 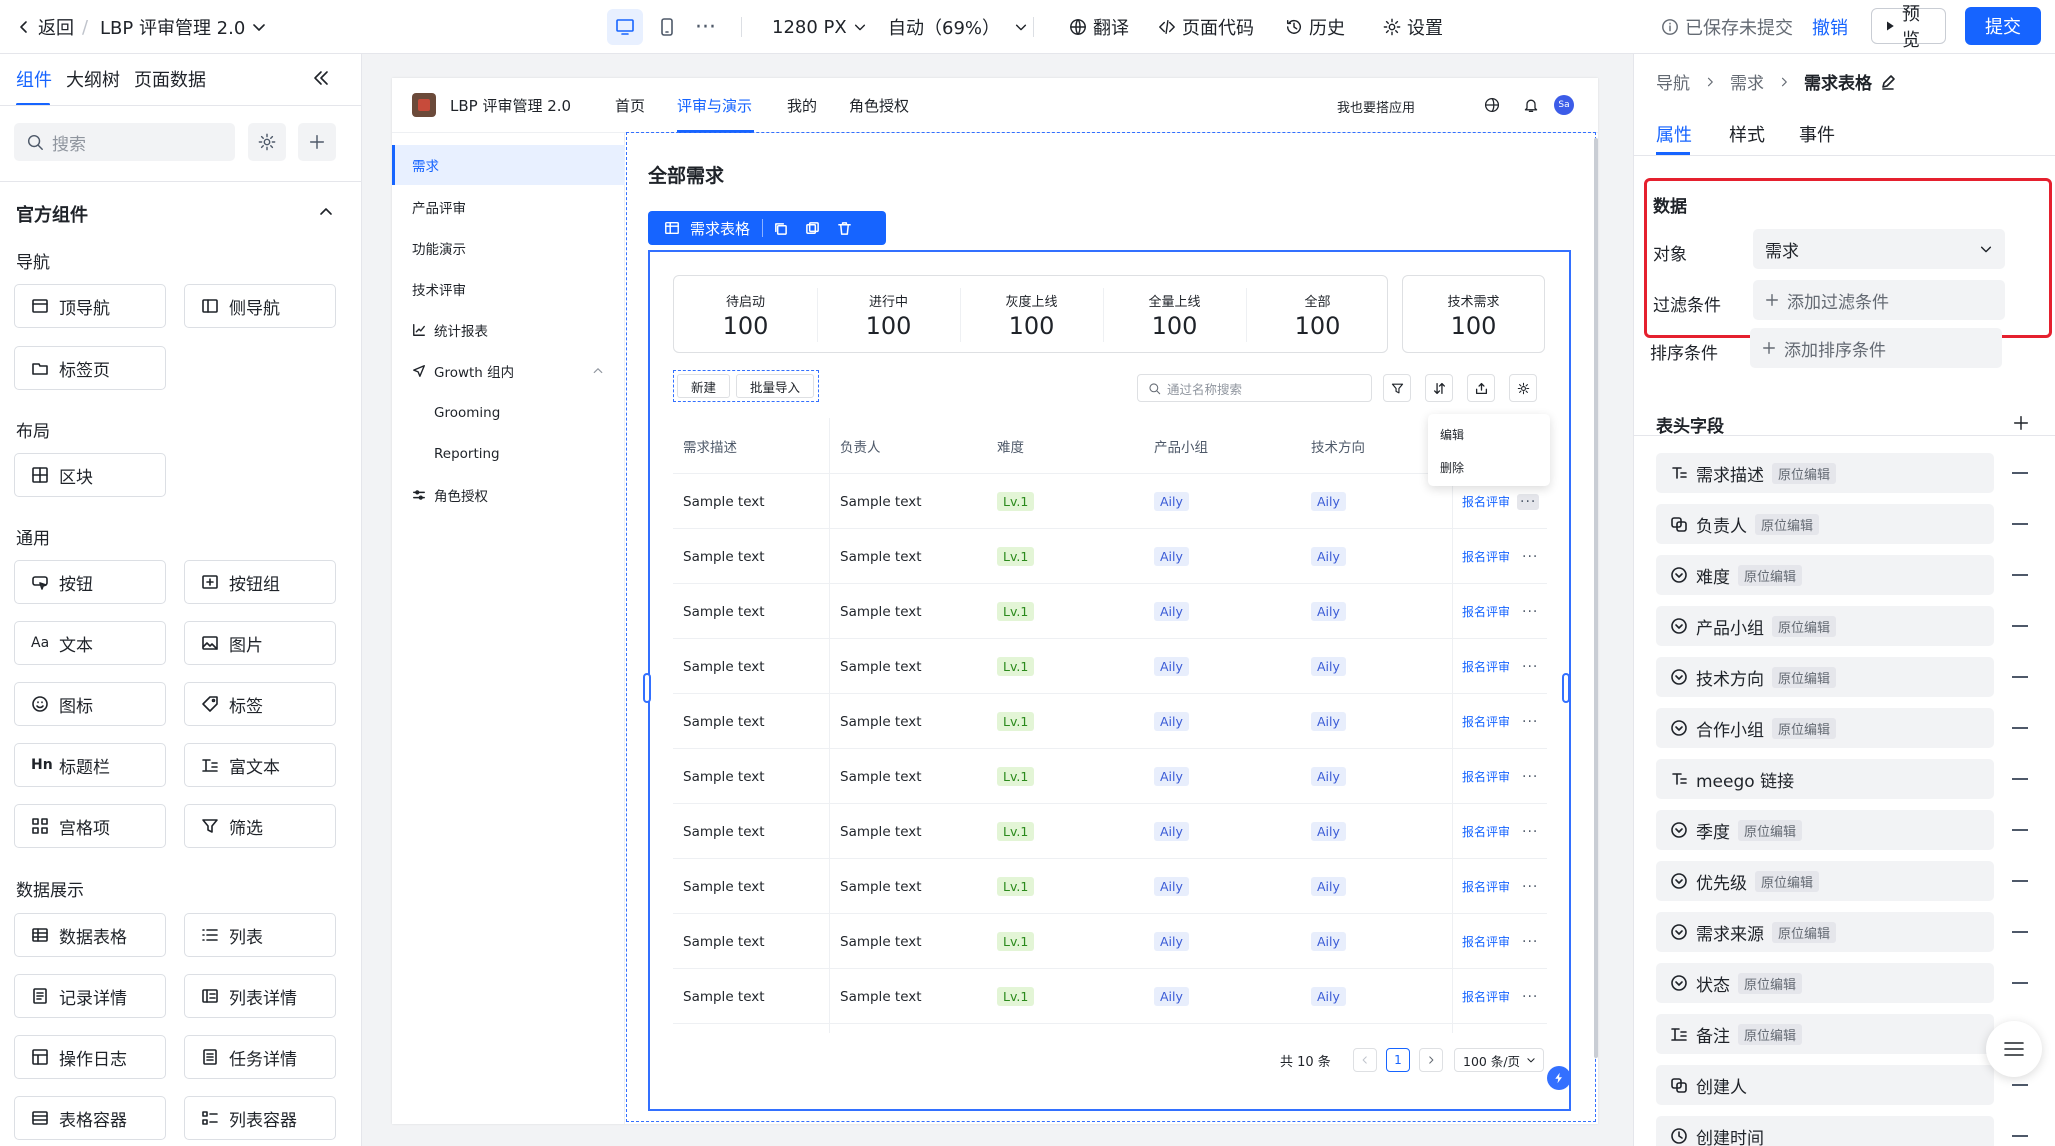 What do you see at coordinates (819, 27) in the screenshot?
I see `width-select: 1280 PX` at bounding box center [819, 27].